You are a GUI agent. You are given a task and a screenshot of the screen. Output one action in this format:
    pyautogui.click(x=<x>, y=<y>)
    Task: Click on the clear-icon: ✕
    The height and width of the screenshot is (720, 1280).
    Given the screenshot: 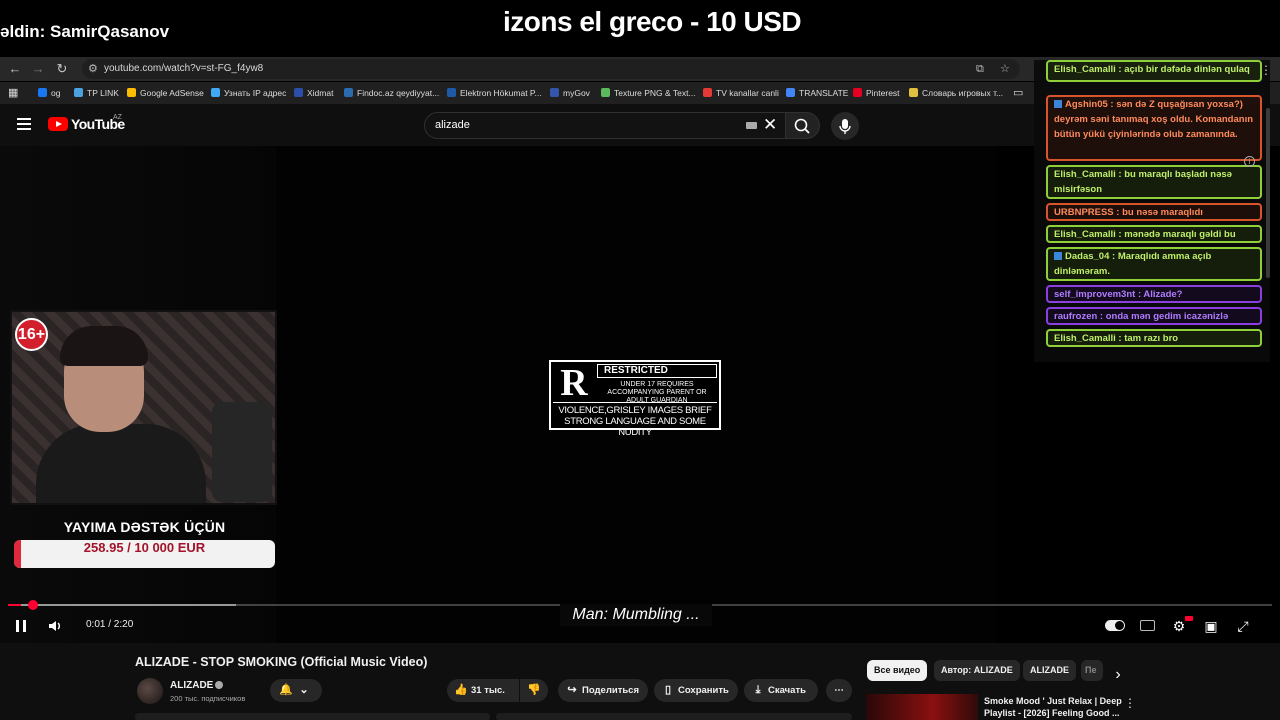 What is the action you would take?
    pyautogui.click(x=770, y=125)
    